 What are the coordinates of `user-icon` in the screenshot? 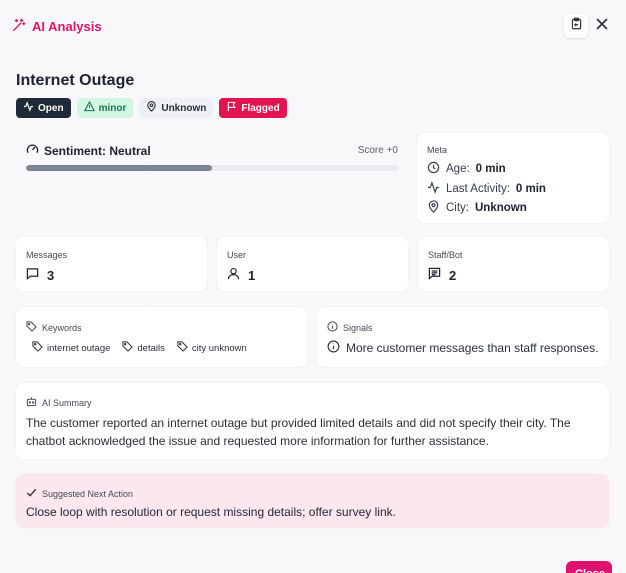 It's located at (233, 275).